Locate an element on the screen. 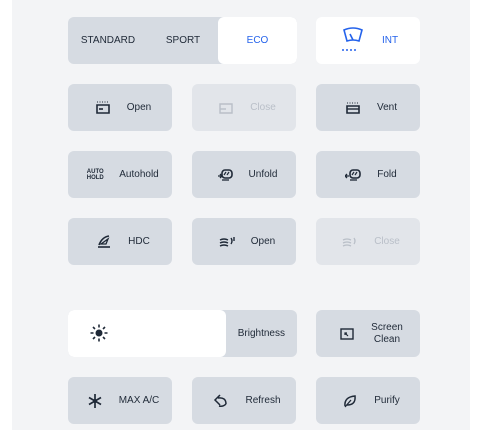 The height and width of the screenshot is (430, 480). mirror-fold-label: Fold is located at coordinates (387, 174).